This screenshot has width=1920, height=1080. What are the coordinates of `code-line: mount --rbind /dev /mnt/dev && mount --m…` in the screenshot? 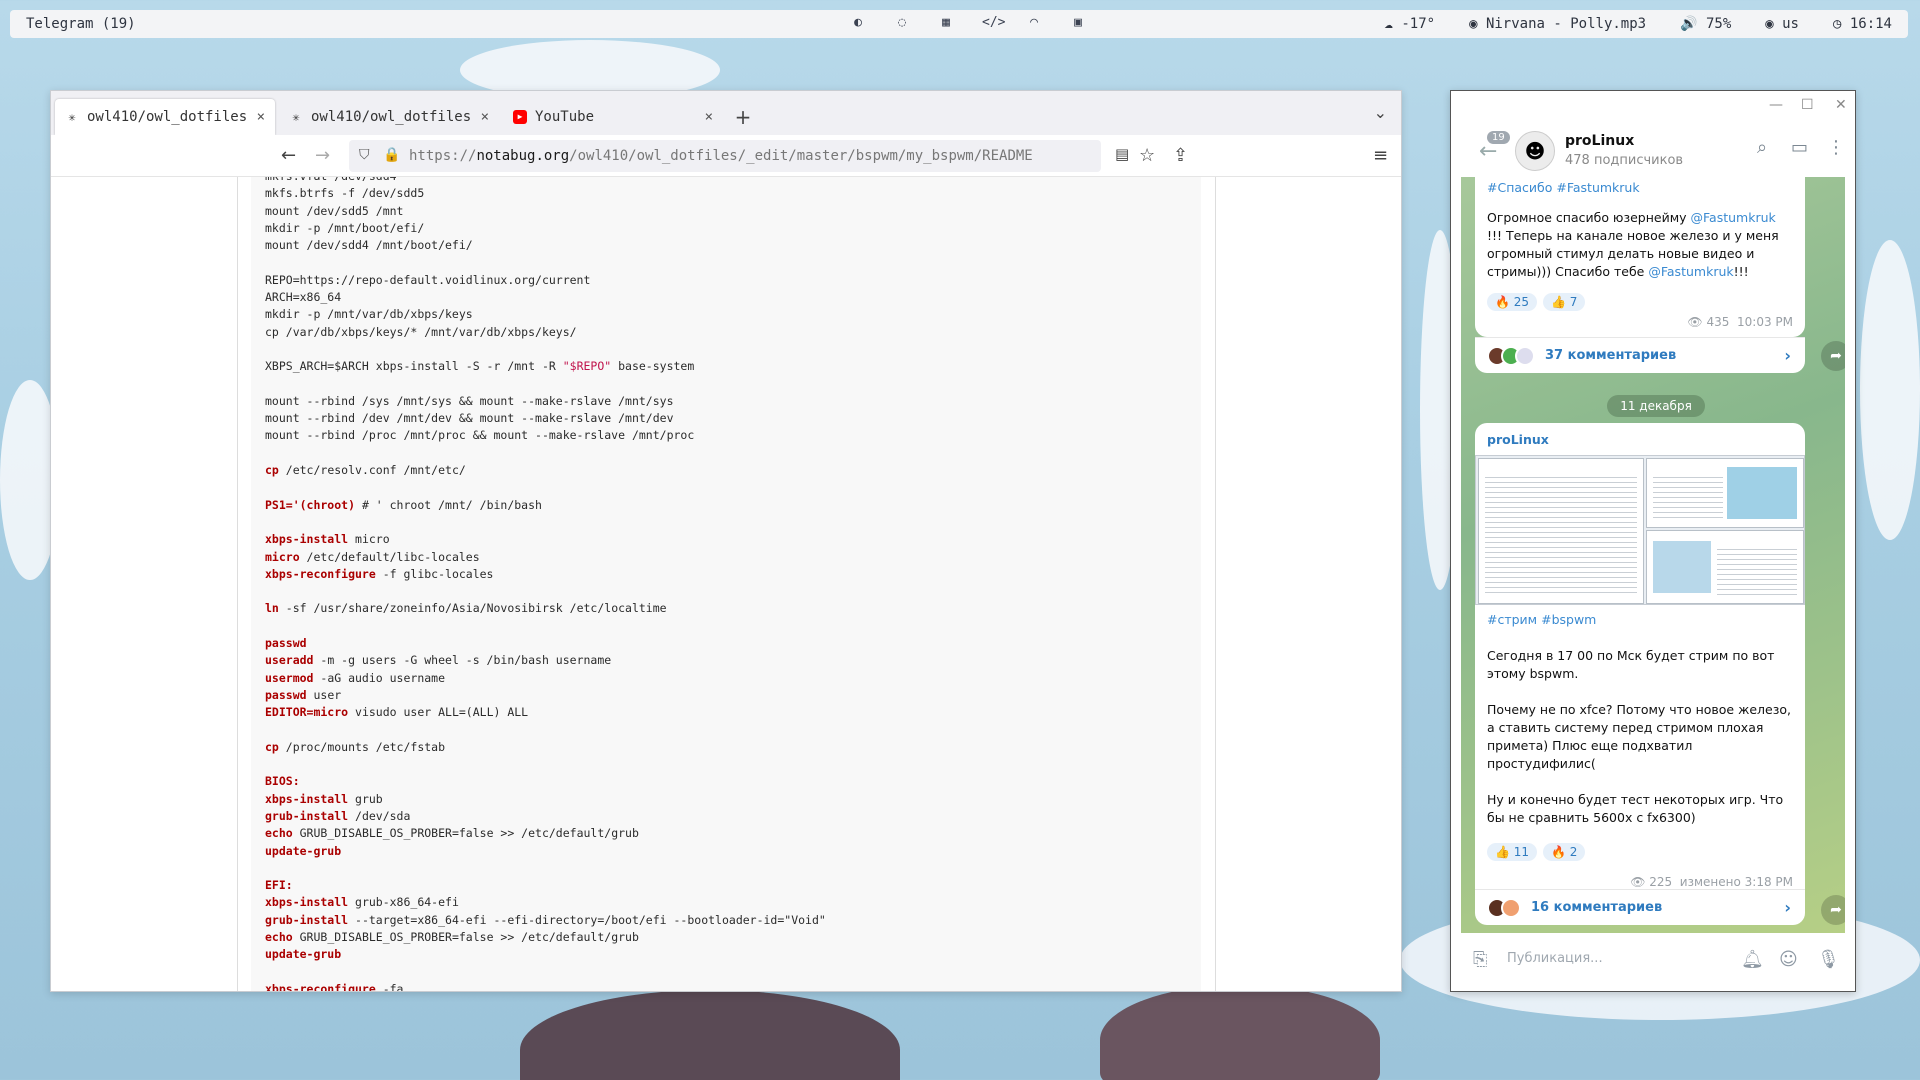 It's located at (469, 418).